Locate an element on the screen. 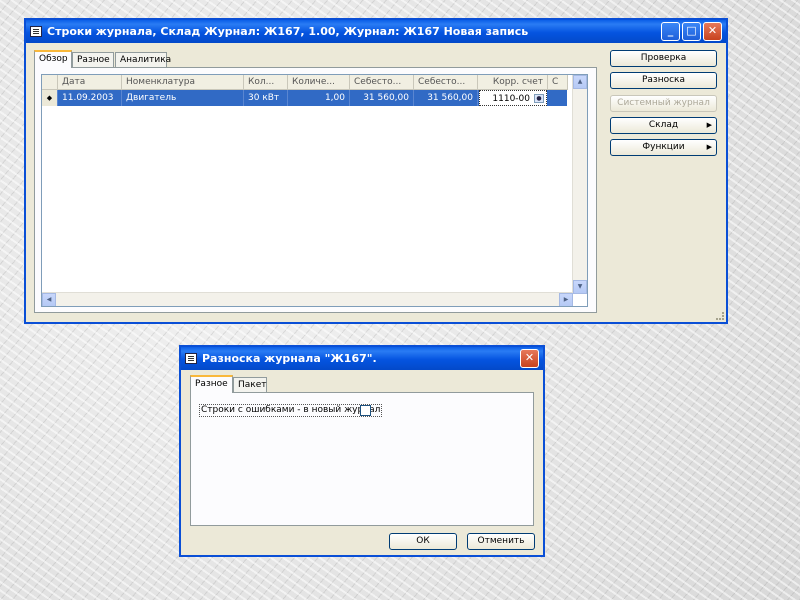 This screenshot has height=600, width=800. scroll-up-icon: ▲ is located at coordinates (580, 82).